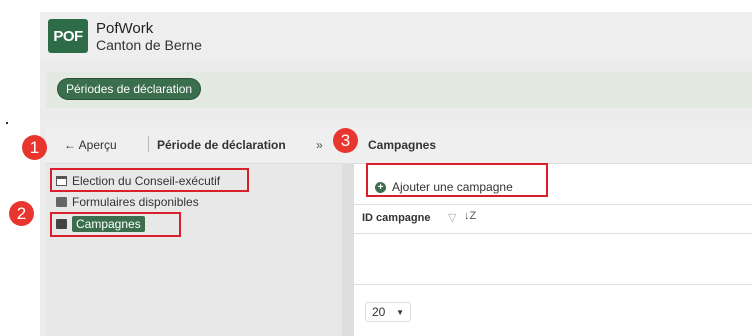 This screenshot has width=752, height=336. I want to click on section-title: Campagnes, so click(402, 145).